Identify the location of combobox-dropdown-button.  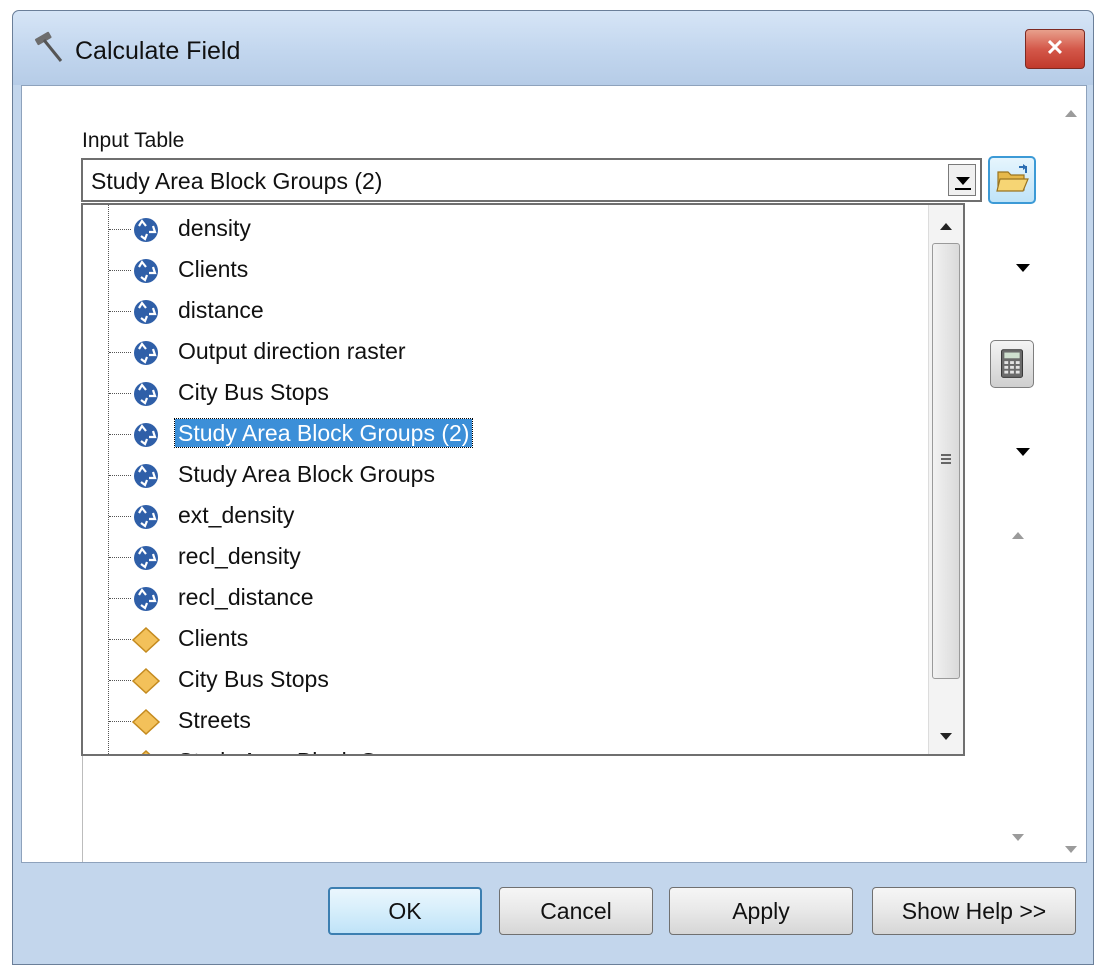
(962, 180).